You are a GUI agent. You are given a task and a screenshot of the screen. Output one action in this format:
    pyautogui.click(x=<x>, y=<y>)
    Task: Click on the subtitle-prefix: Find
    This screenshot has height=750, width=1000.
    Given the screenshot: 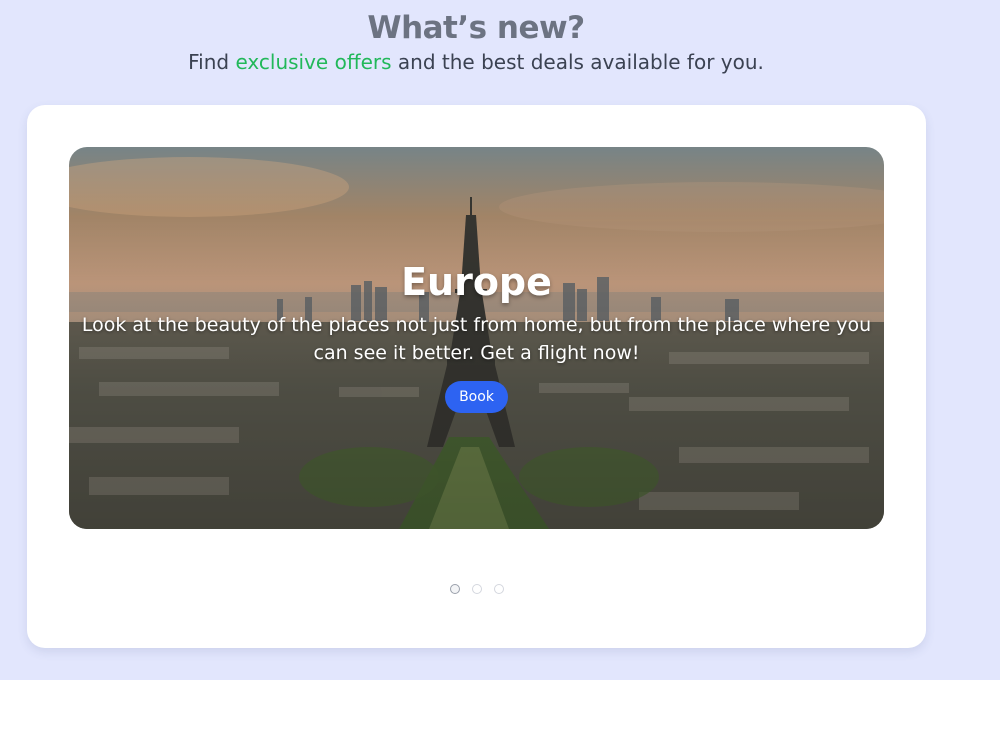 What is the action you would take?
    pyautogui.click(x=212, y=62)
    